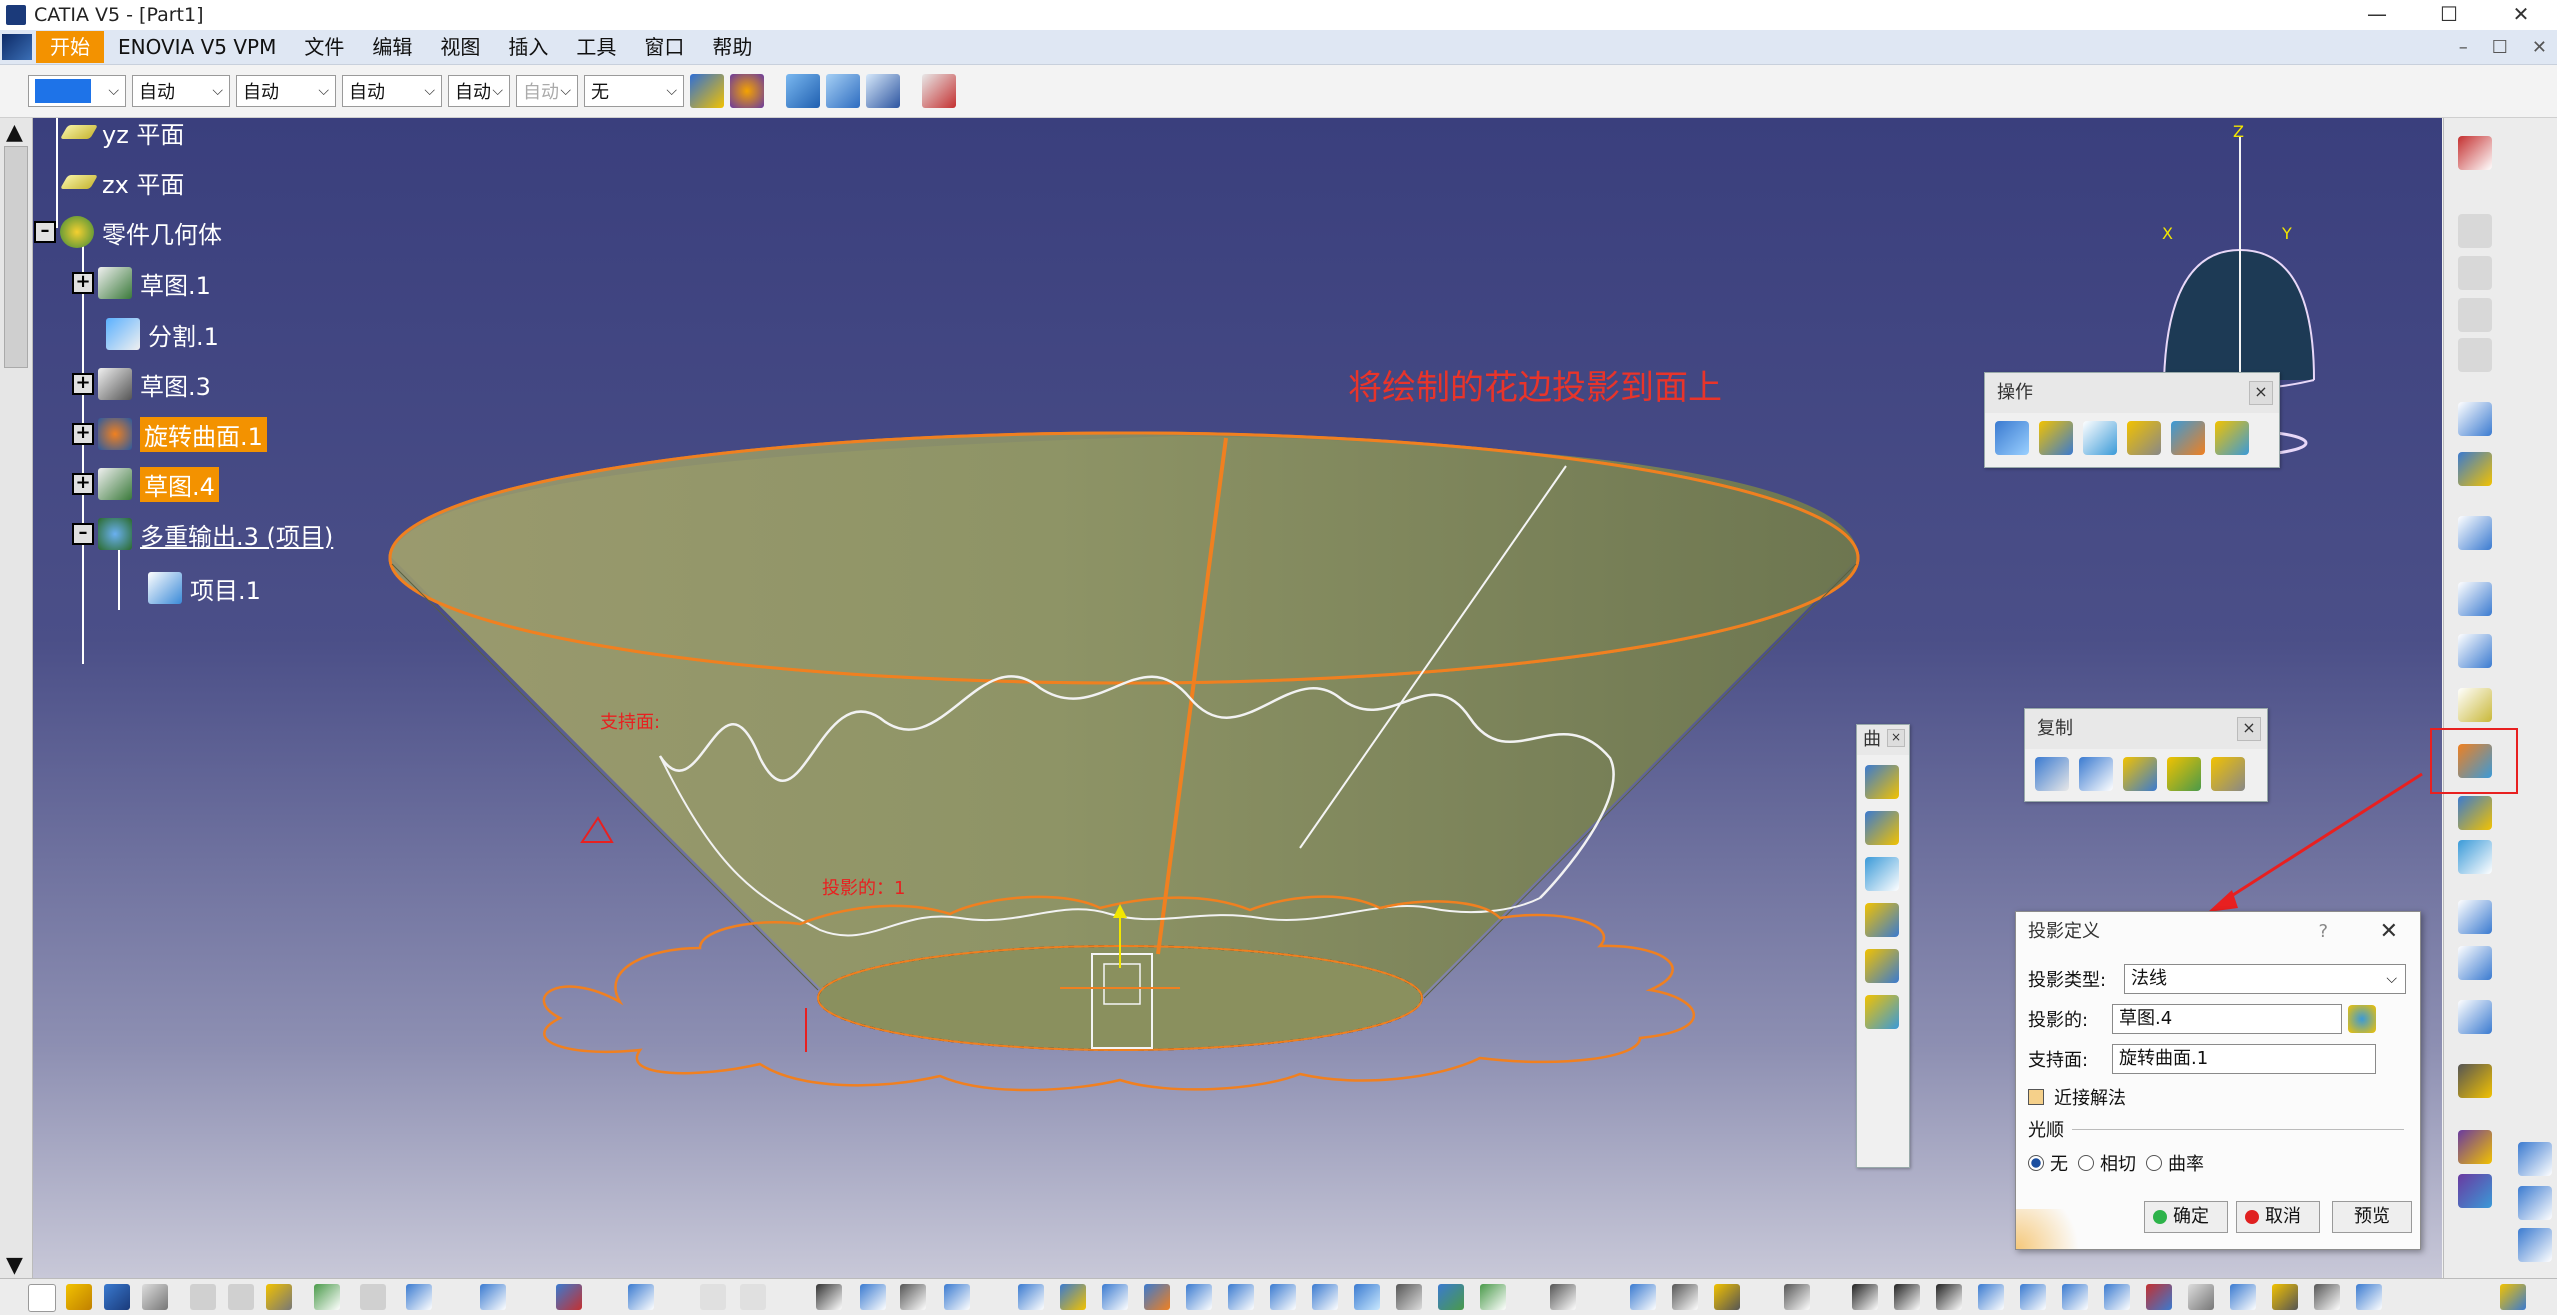  What do you see at coordinates (141, 283) in the screenshot?
I see `tree-node-sketch-1: + 草图.1` at bounding box center [141, 283].